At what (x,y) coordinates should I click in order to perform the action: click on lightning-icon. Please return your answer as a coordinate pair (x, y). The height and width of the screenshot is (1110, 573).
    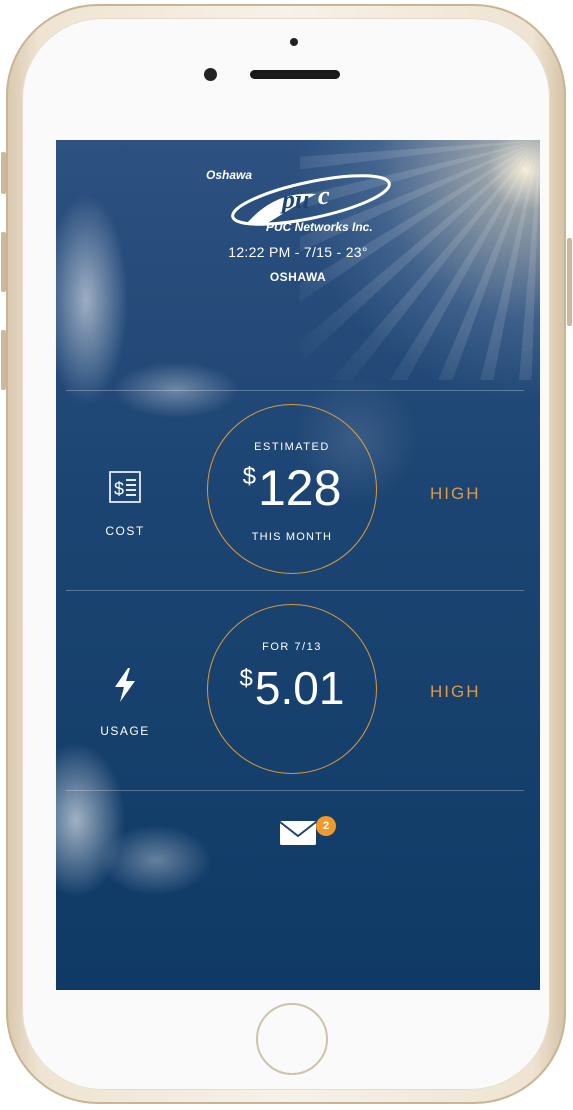
    Looking at the image, I should click on (125, 685).